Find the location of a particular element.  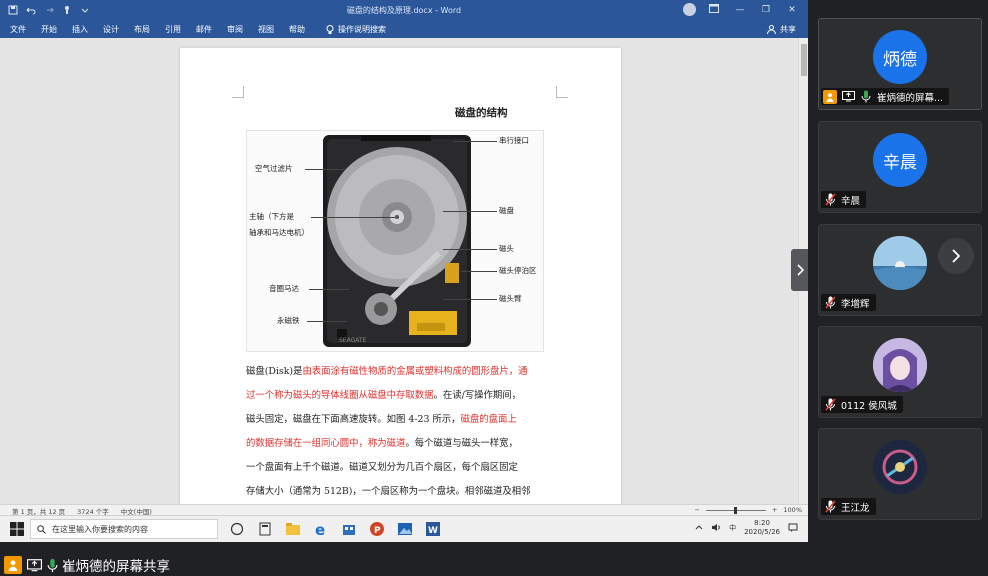

crop-mark is located at coordinates (562, 92).